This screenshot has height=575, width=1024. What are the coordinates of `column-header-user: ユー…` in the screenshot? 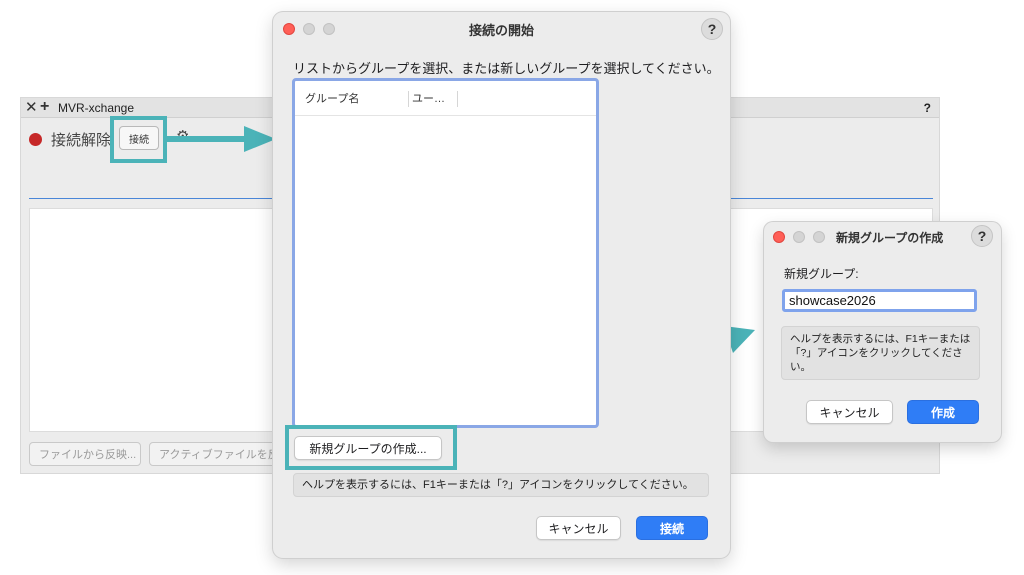 It's located at (428, 99).